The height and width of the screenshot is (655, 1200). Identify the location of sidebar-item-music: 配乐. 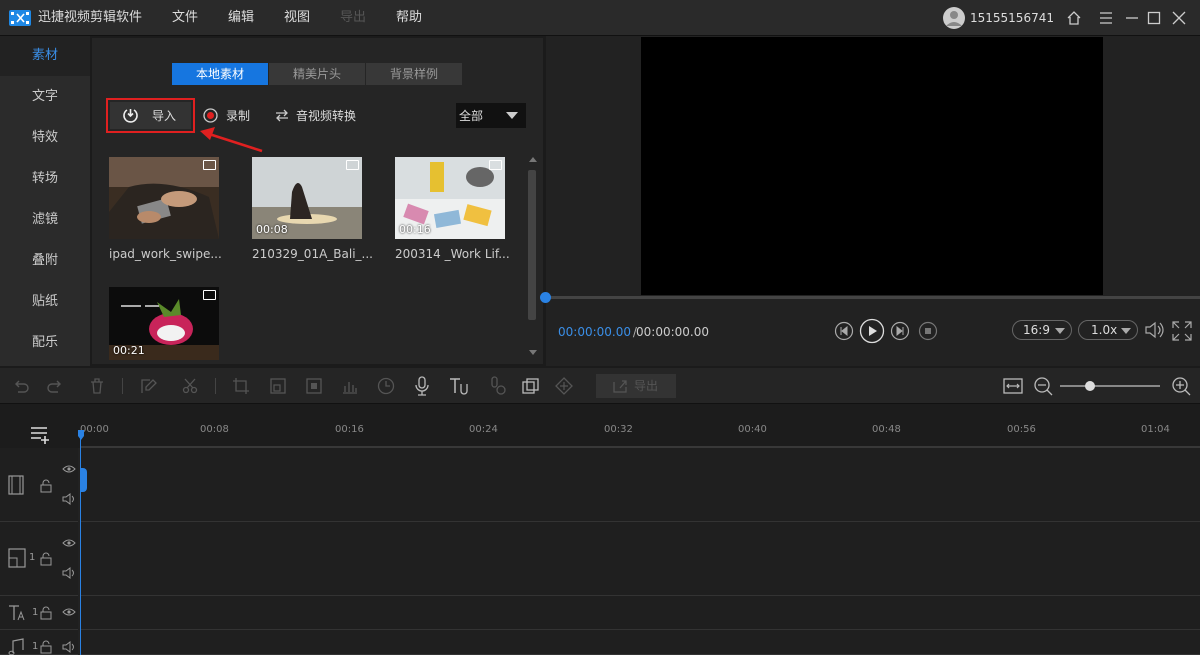
(45, 343).